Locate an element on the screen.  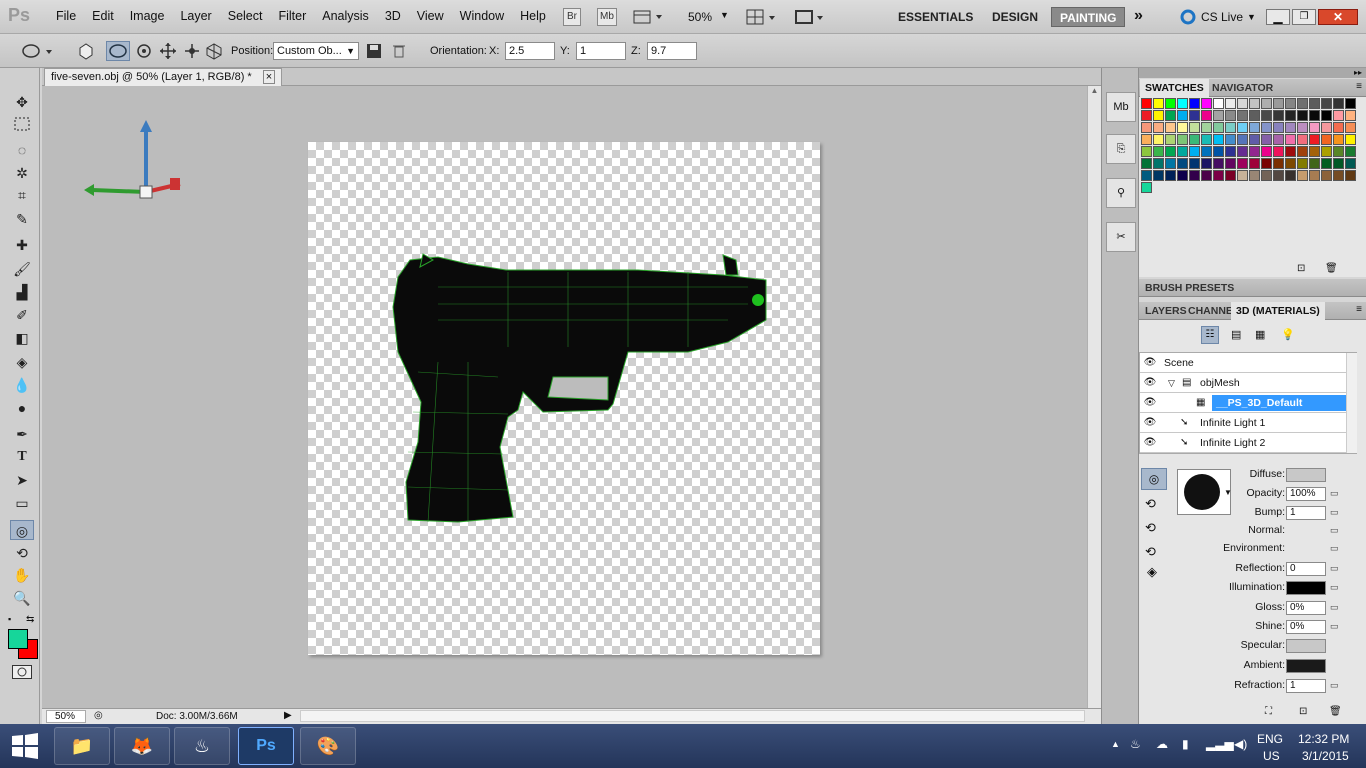
view-extras-icon is located at coordinates (649, 17).